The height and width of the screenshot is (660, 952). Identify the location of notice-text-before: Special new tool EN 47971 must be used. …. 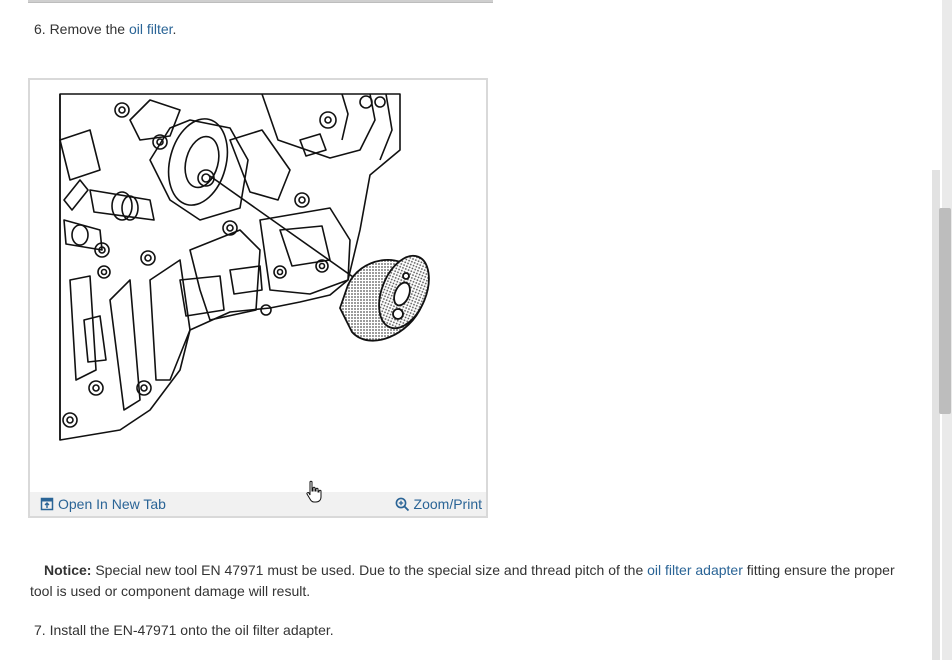
(369, 570).